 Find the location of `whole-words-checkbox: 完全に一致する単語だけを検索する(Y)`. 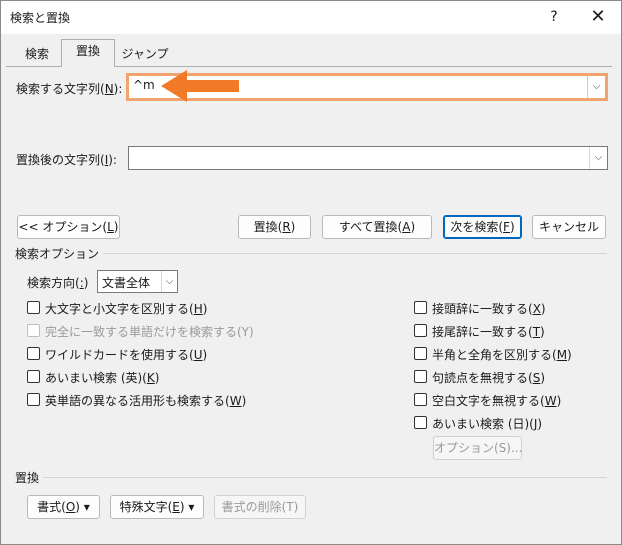

whole-words-checkbox: 完全に一致する単語だけを検索する(Y) is located at coordinates (142, 330).